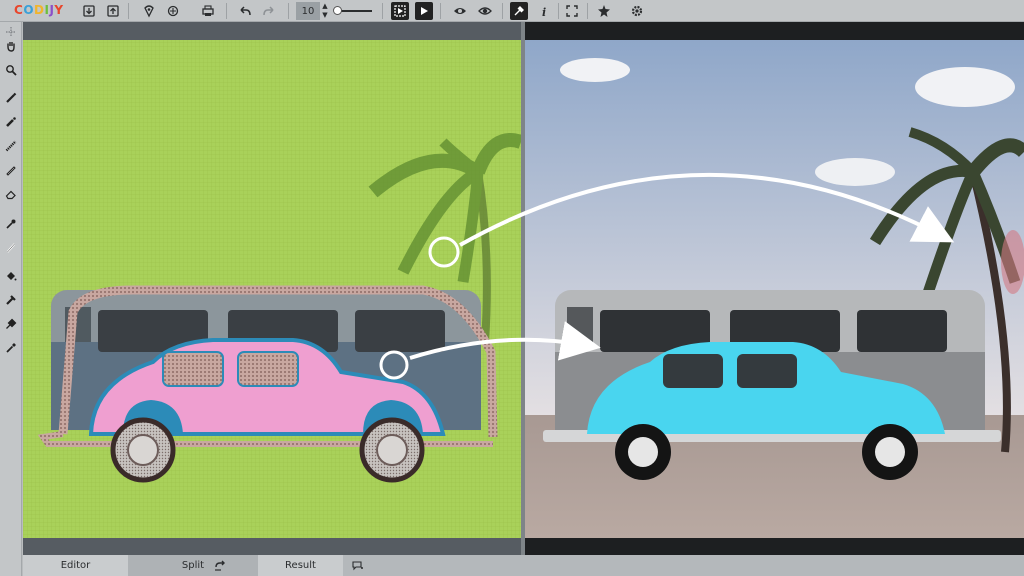 Image resolution: width=1024 pixels, height=576 pixels. Describe the element at coordinates (220, 565) in the screenshot. I see `swap-panes-icon` at that location.